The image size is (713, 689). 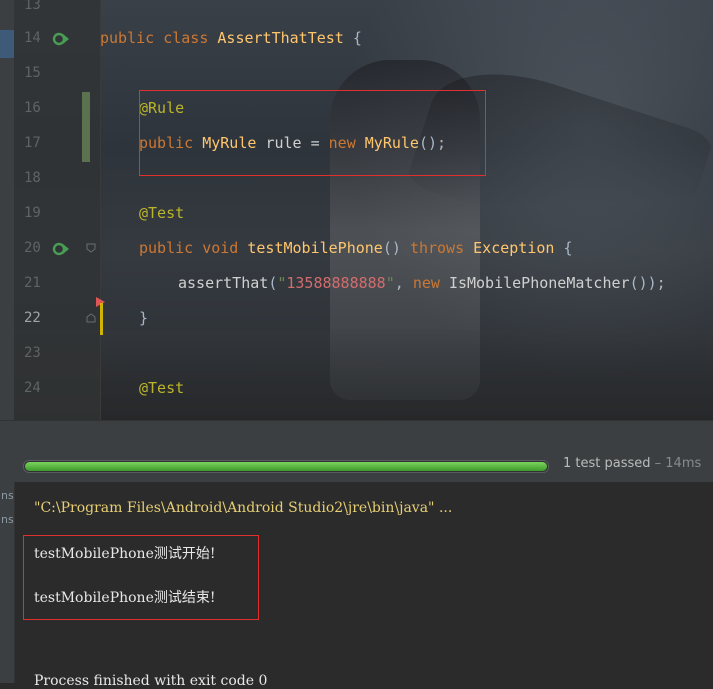 What do you see at coordinates (91, 318) in the screenshot?
I see `fold-end-icon` at bounding box center [91, 318].